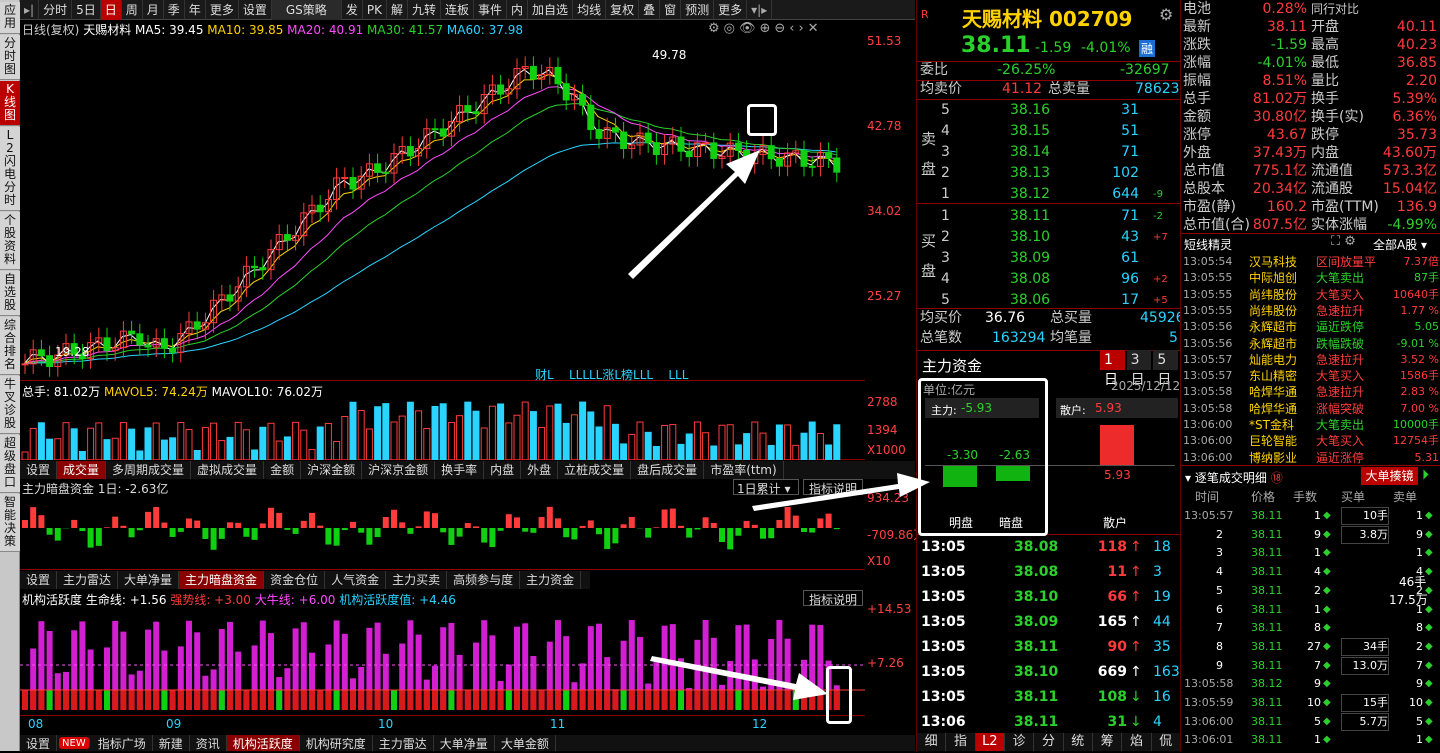 This screenshot has height=753, width=1440. I want to click on fund-period-tab-1: 3日, so click(1139, 360).